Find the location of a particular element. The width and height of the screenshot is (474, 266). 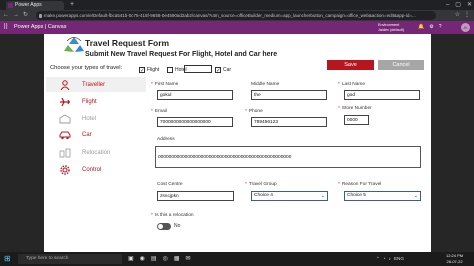

sidebar-item-label: Traveller is located at coordinates (94, 84).